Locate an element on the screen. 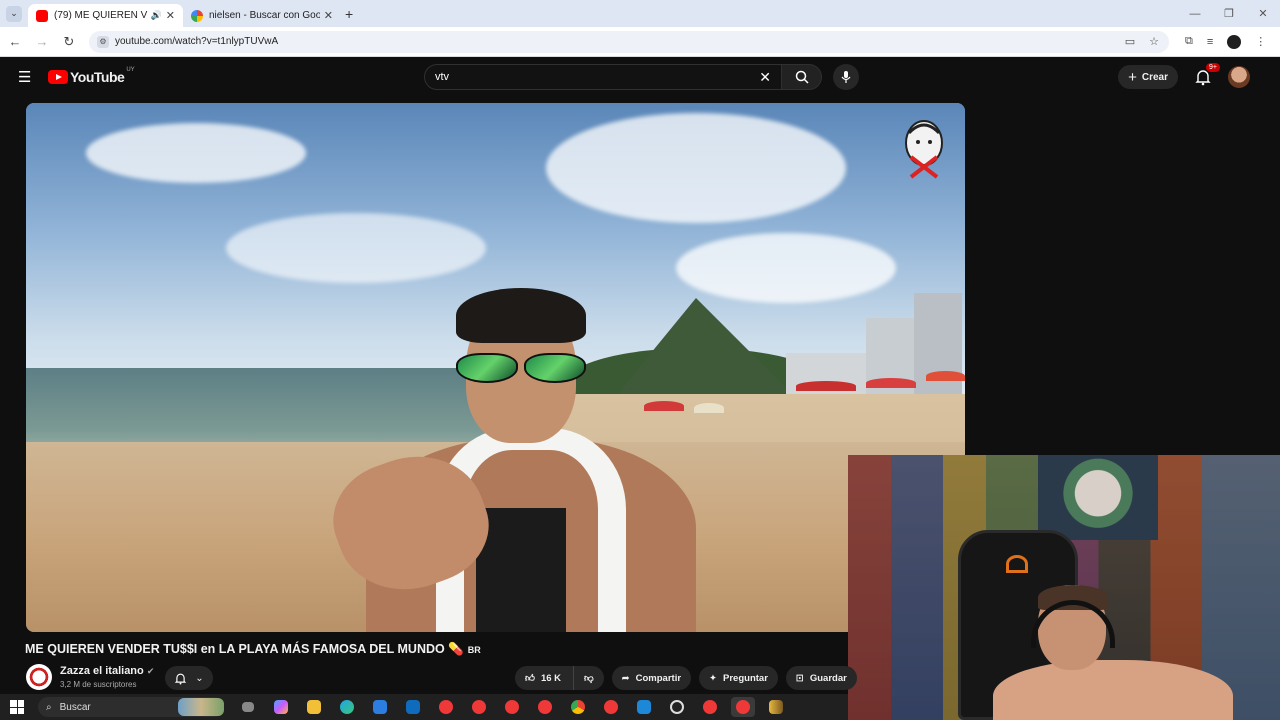  like-count: 16 K is located at coordinates (551, 678).